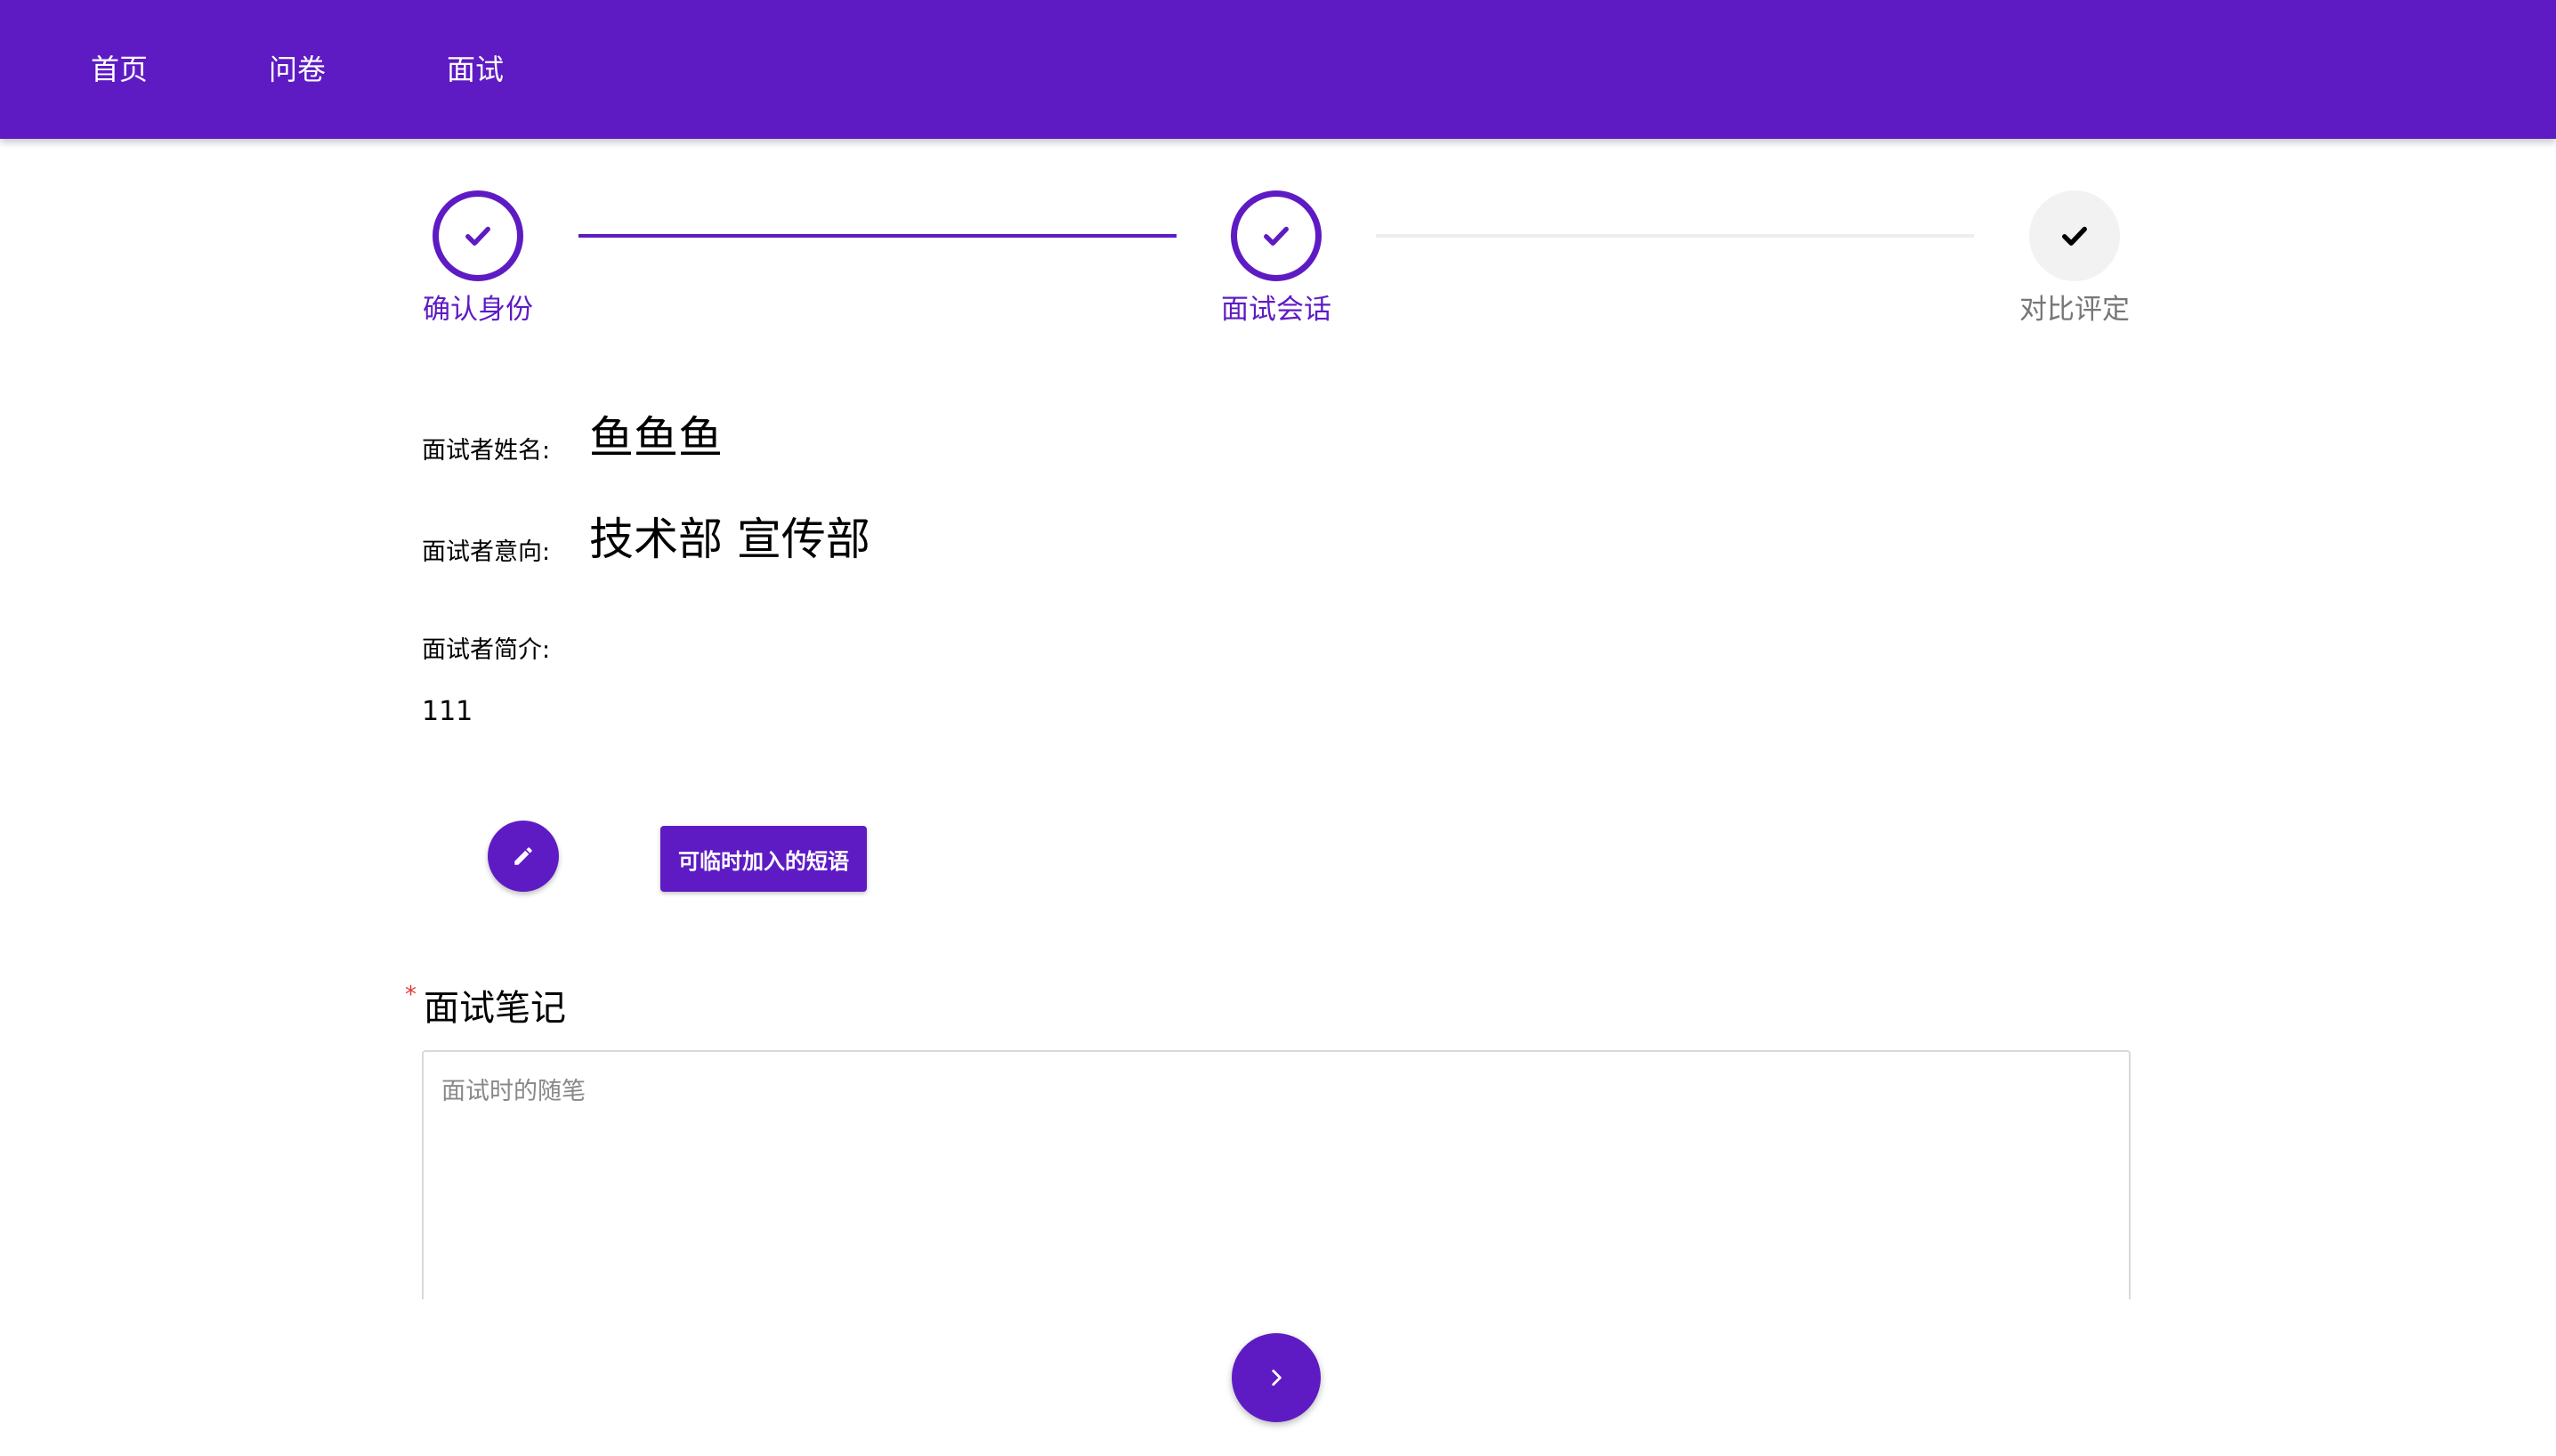  What do you see at coordinates (475, 69) in the screenshot?
I see `nav-interview-link: 面试` at bounding box center [475, 69].